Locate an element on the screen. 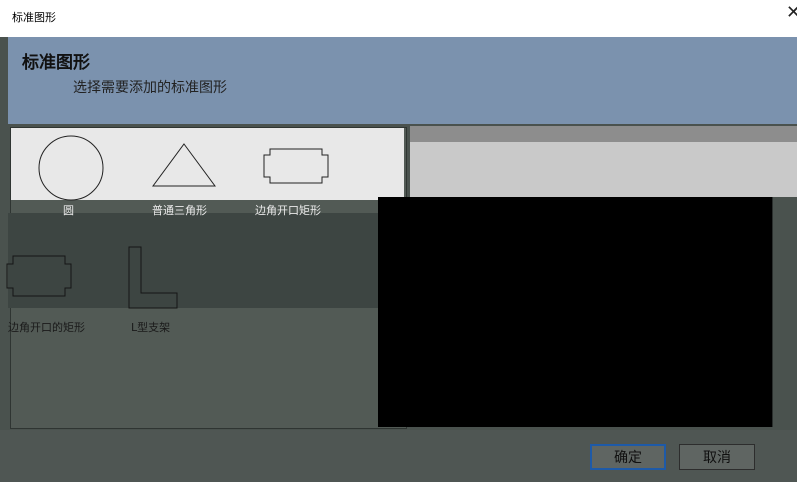  shape-label-notched-rect-2: 边角开口的矩形 is located at coordinates (46, 327).